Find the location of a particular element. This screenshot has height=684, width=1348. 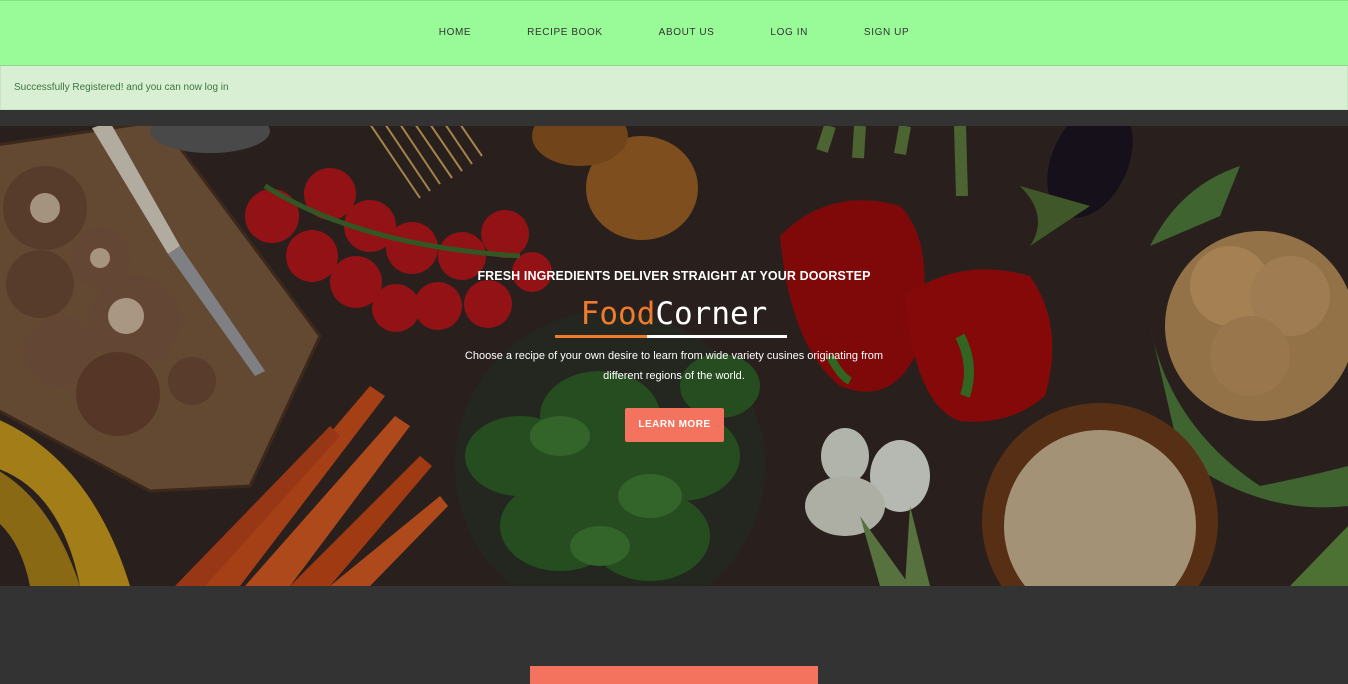

nav-links: HOME RECIPE BOOK ABOUT US LOG IN SIGN UP is located at coordinates (674, 33).